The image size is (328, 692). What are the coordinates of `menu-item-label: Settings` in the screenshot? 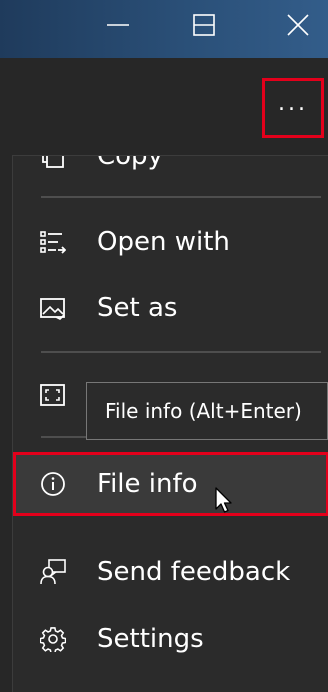 It's located at (150, 639).